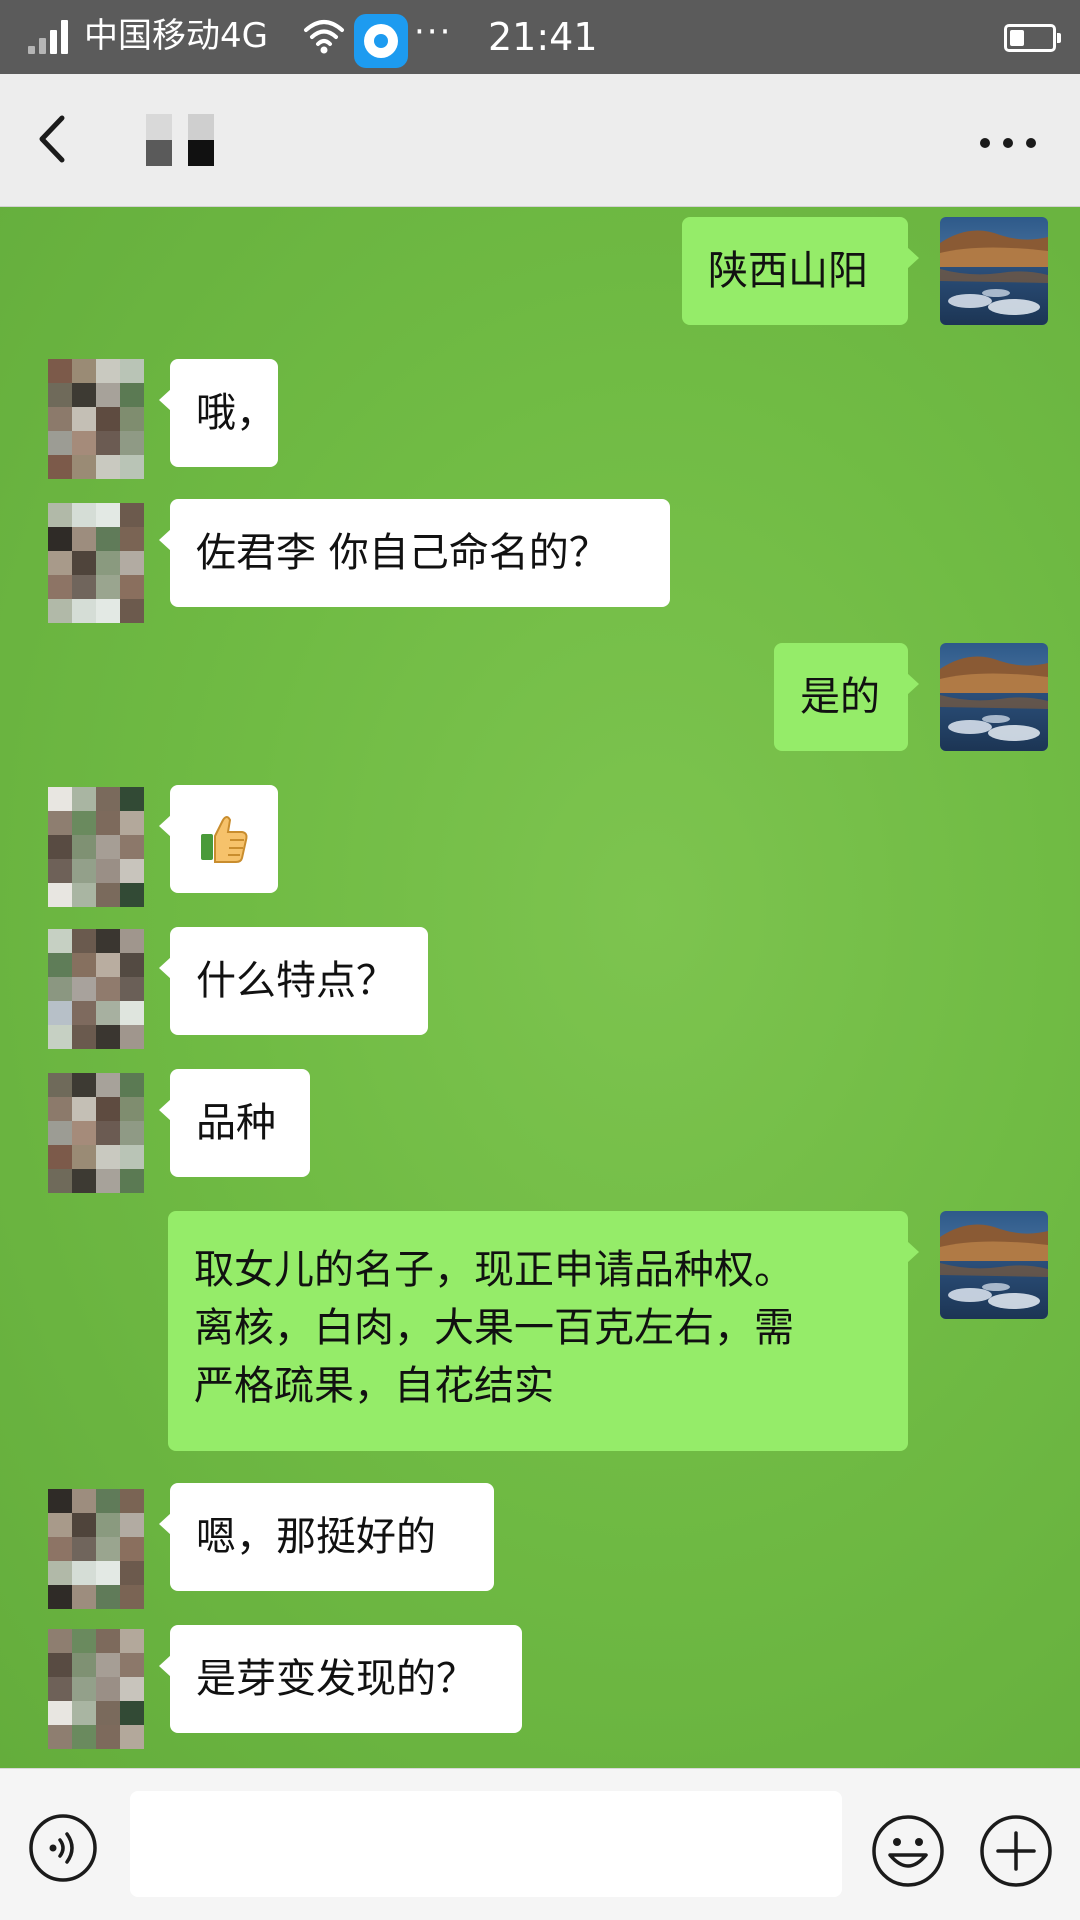 The image size is (1080, 1920). What do you see at coordinates (1032, 38) in the screenshot?
I see `battery-icon` at bounding box center [1032, 38].